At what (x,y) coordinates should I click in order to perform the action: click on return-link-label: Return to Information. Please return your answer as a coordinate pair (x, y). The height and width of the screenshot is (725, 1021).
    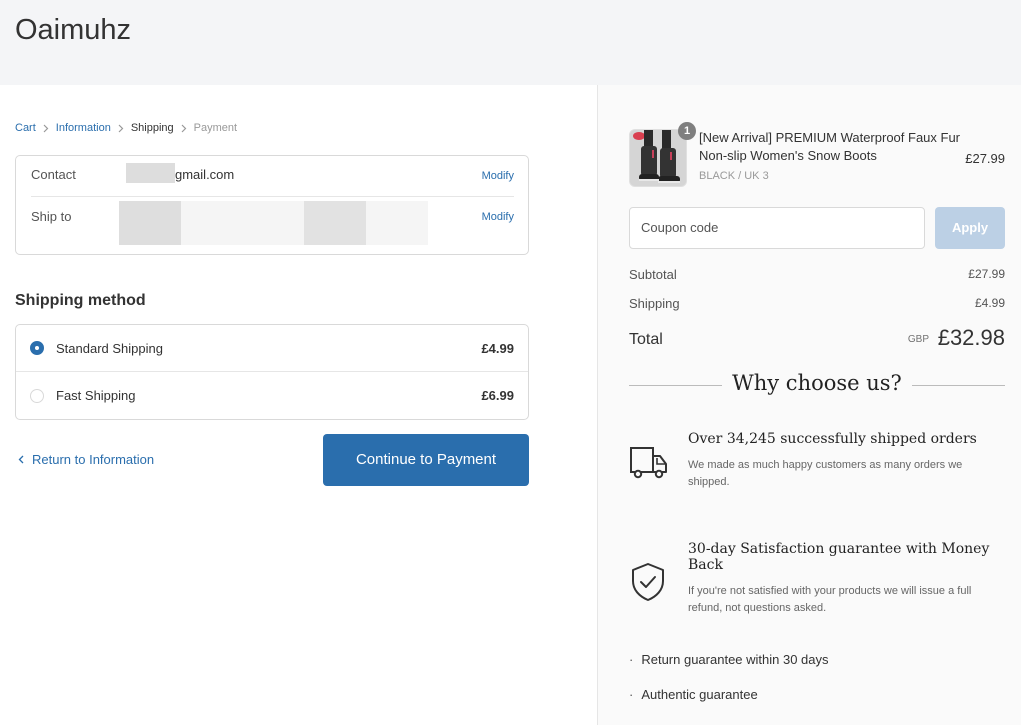
    Looking at the image, I should click on (93, 459).